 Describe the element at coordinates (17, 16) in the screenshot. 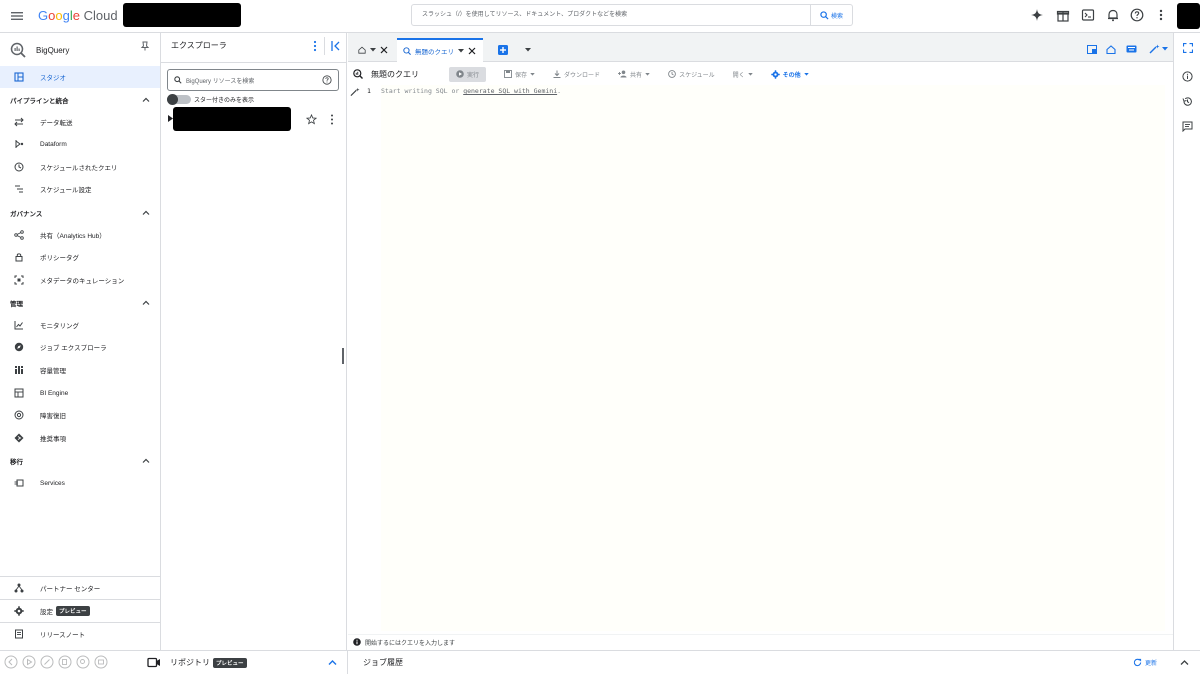

I see `hamburger-menu-icon` at that location.